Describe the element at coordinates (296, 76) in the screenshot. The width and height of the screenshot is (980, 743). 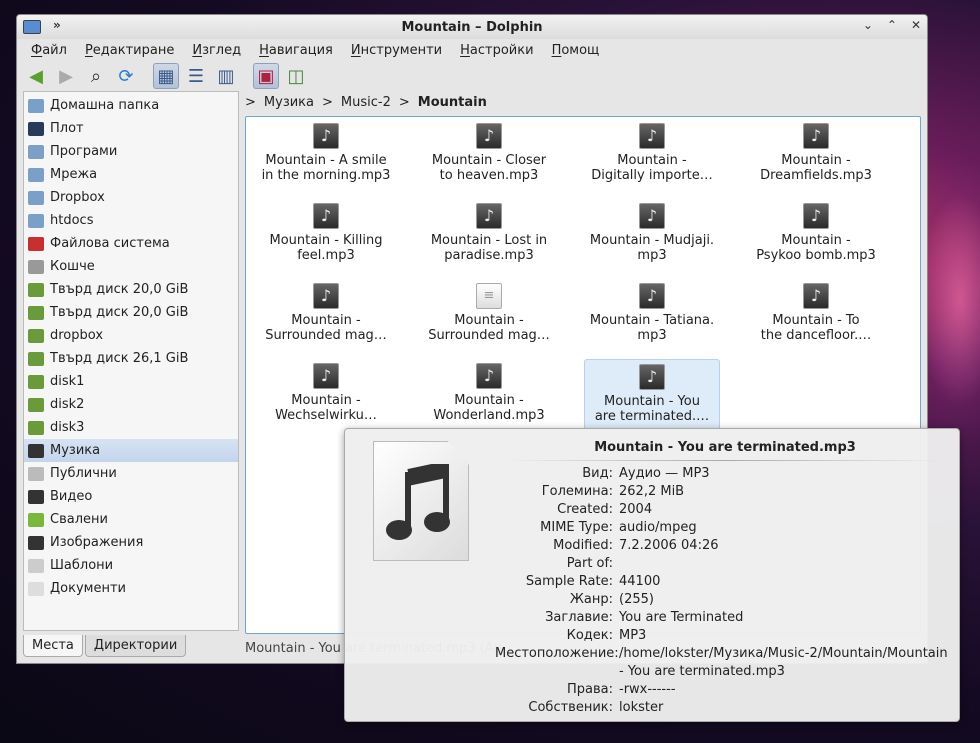
I see `split-view-icon: ◫` at that location.